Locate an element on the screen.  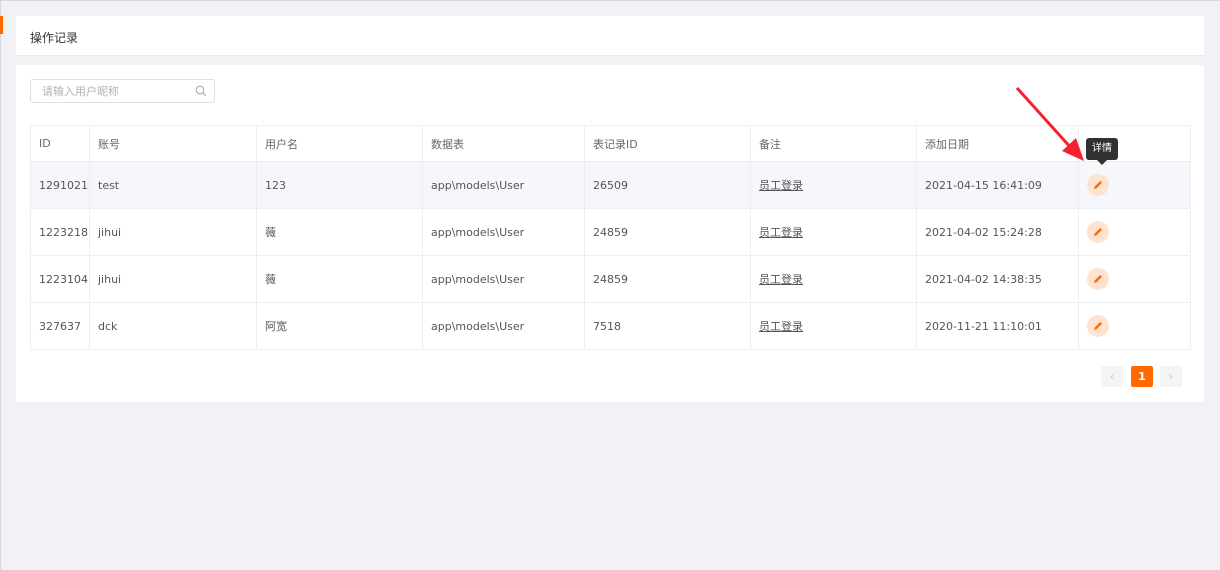
cell-id: 1223218 is located at coordinates (60, 232).